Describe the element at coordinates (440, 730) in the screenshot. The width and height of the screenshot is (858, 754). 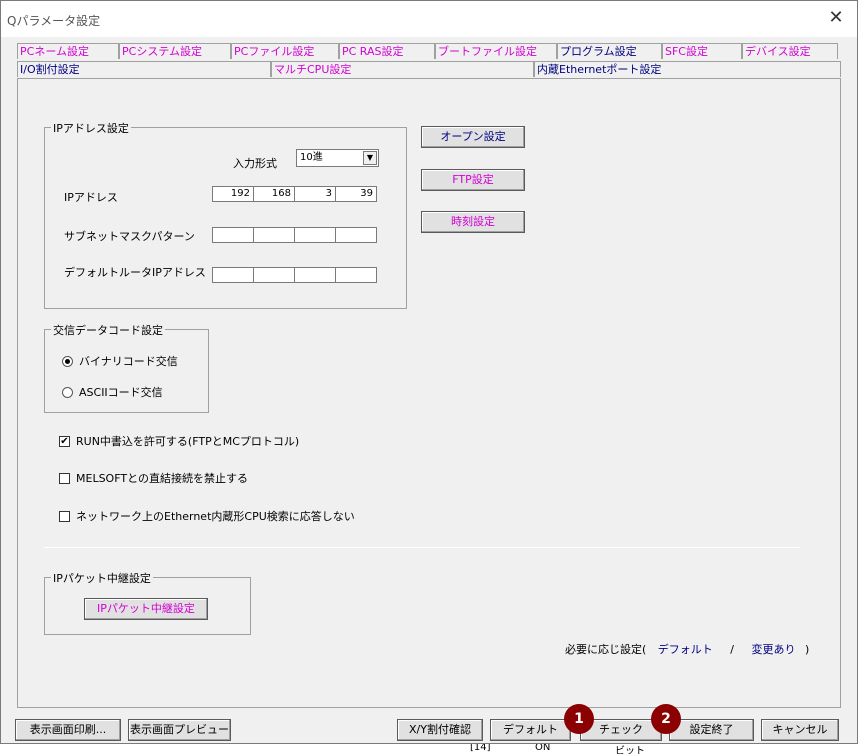
I see `xy-assign-confirm-button: X/Y割付確認` at that location.